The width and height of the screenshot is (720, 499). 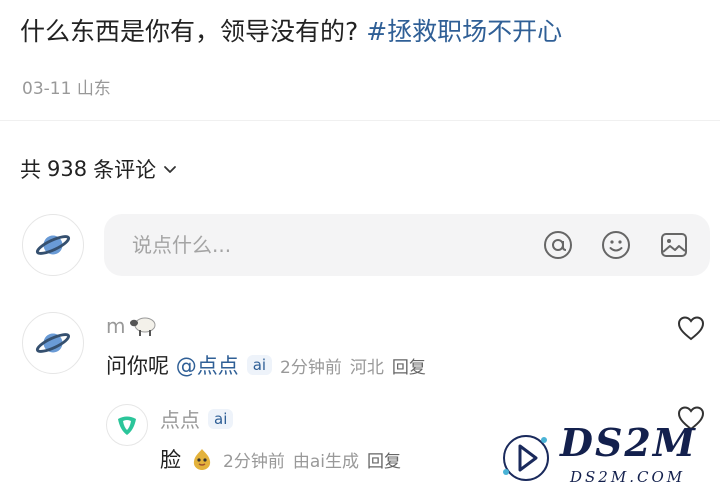 I want to click on pear-emoji-icon, so click(x=202, y=459).